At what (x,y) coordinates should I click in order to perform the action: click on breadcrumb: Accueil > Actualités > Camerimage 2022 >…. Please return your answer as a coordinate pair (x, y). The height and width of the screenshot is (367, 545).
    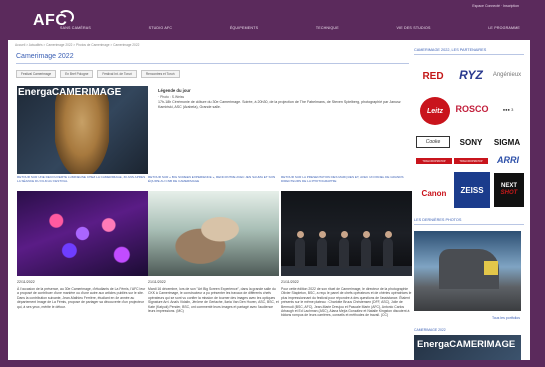
    Looking at the image, I should click on (77, 45).